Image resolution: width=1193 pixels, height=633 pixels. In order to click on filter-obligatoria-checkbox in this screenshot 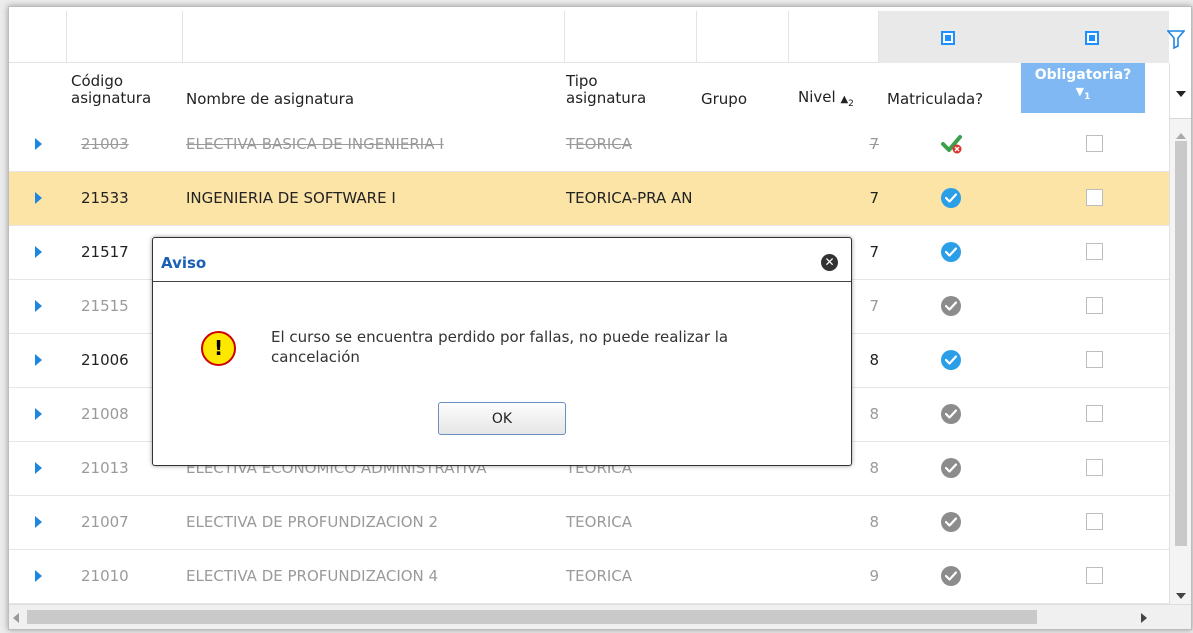, I will do `click(1092, 38)`.